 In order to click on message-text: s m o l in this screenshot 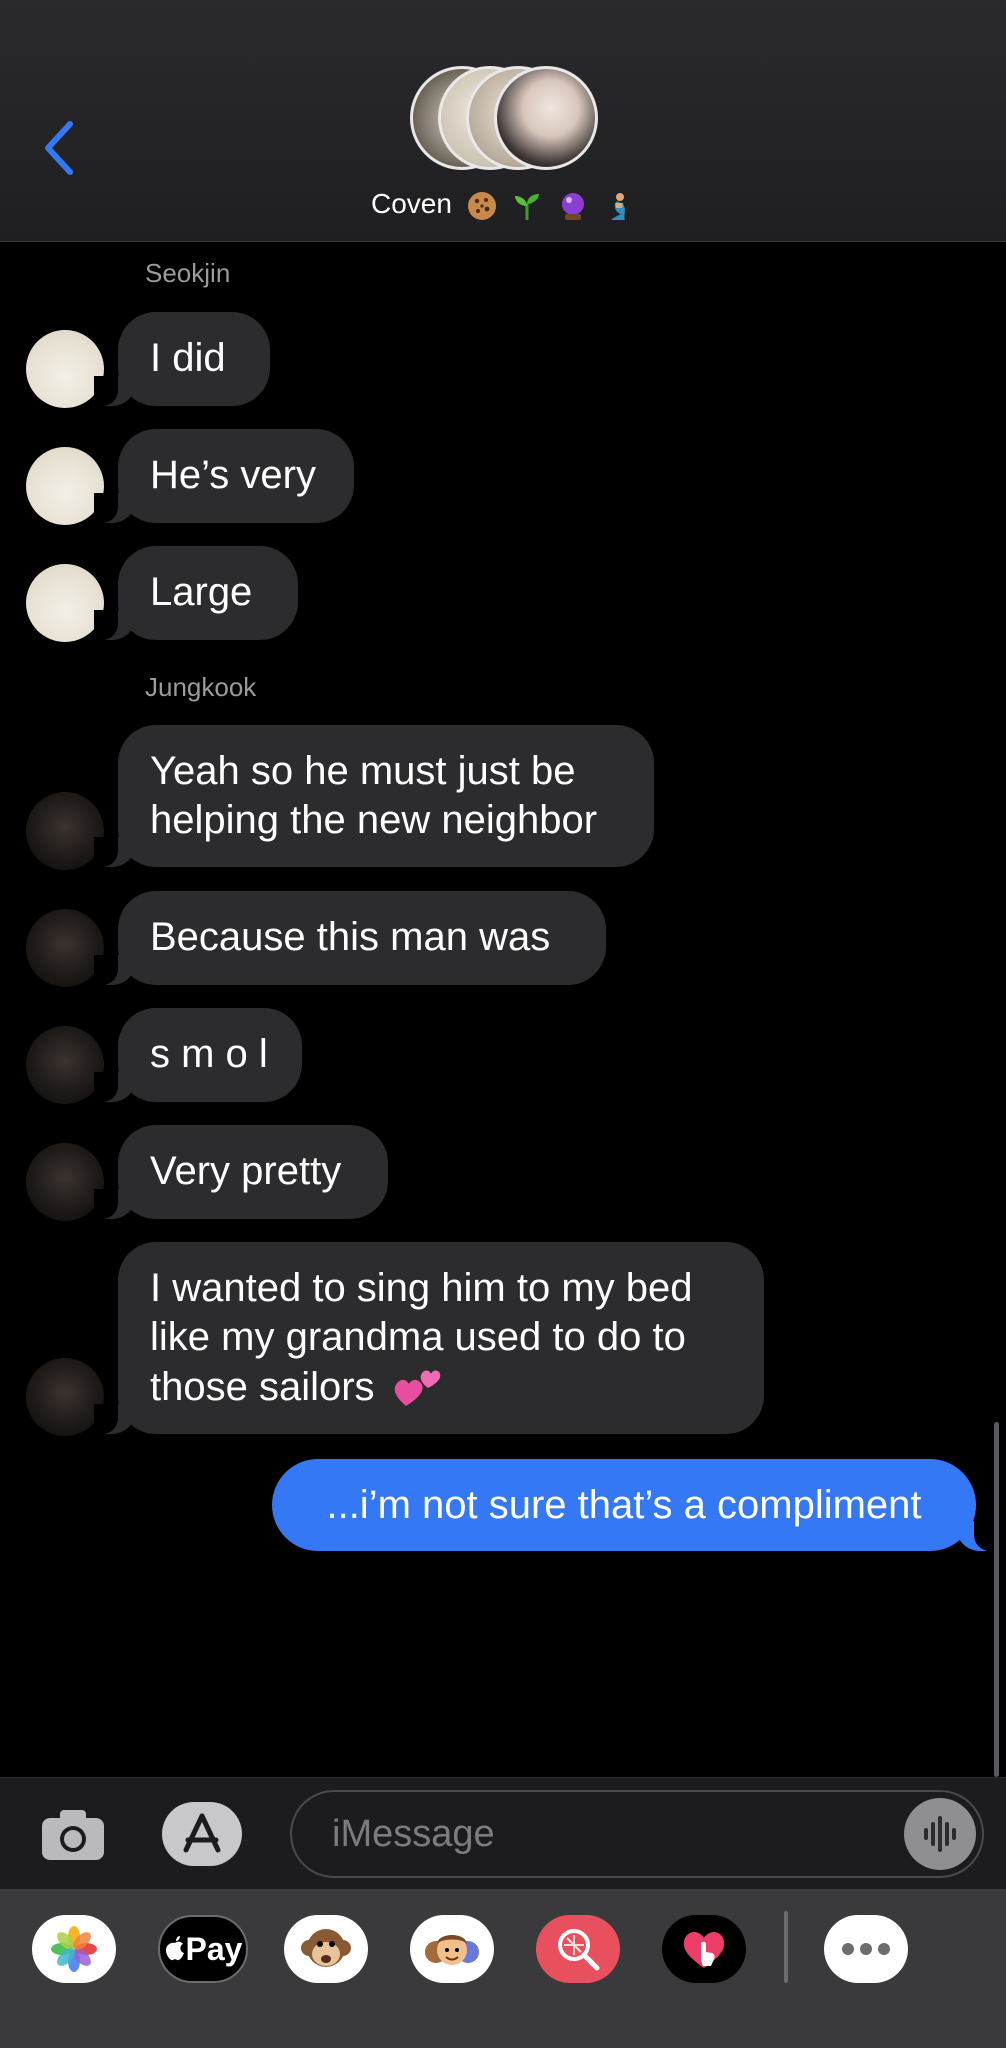, I will do `click(209, 1054)`.